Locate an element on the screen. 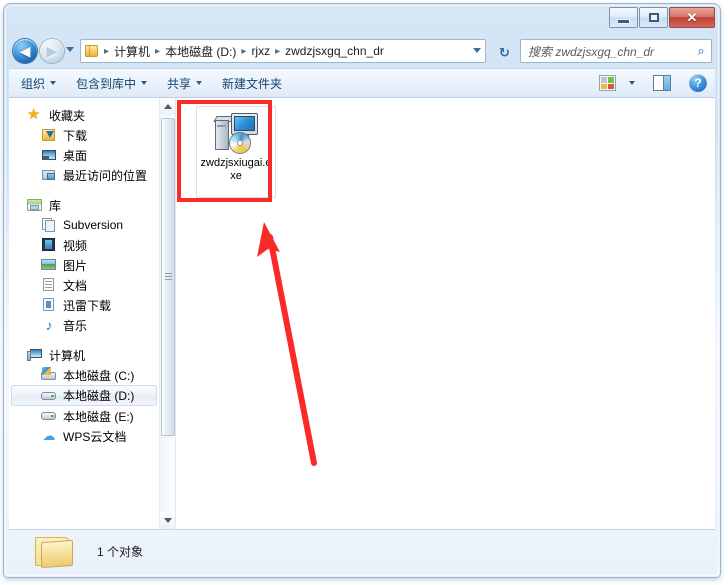 Image resolution: width=728 pixels, height=585 pixels. sidebar-item-libraries: 库 is located at coordinates (85, 205).